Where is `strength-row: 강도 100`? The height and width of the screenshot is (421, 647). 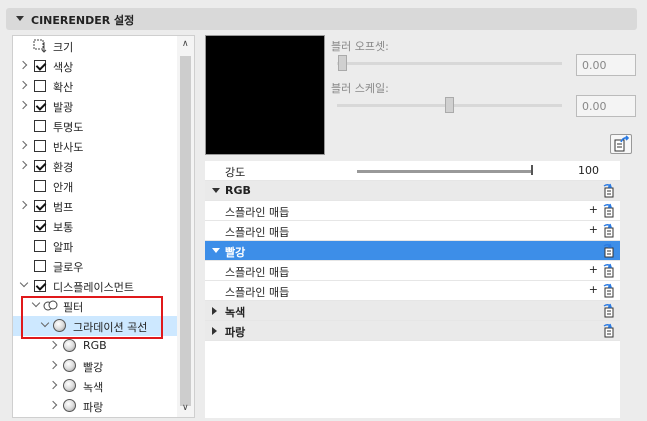 strength-row: 강도 100 is located at coordinates (412, 171).